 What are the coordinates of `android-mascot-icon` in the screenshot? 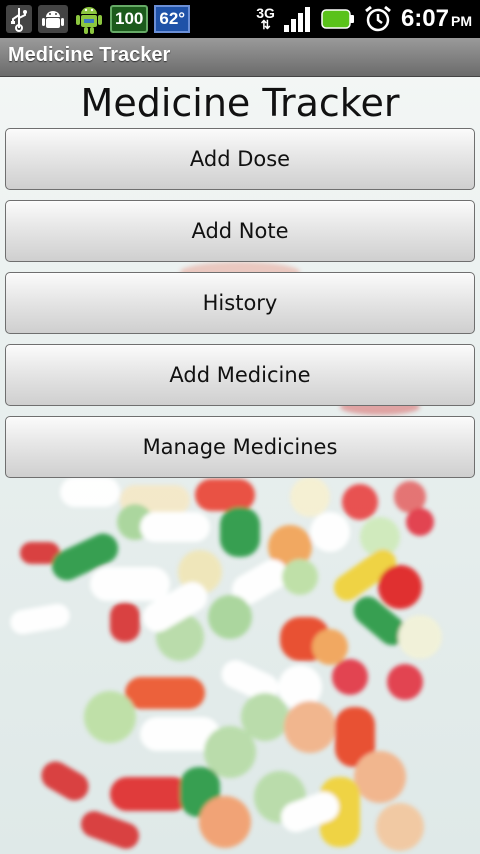 It's located at (89, 19).